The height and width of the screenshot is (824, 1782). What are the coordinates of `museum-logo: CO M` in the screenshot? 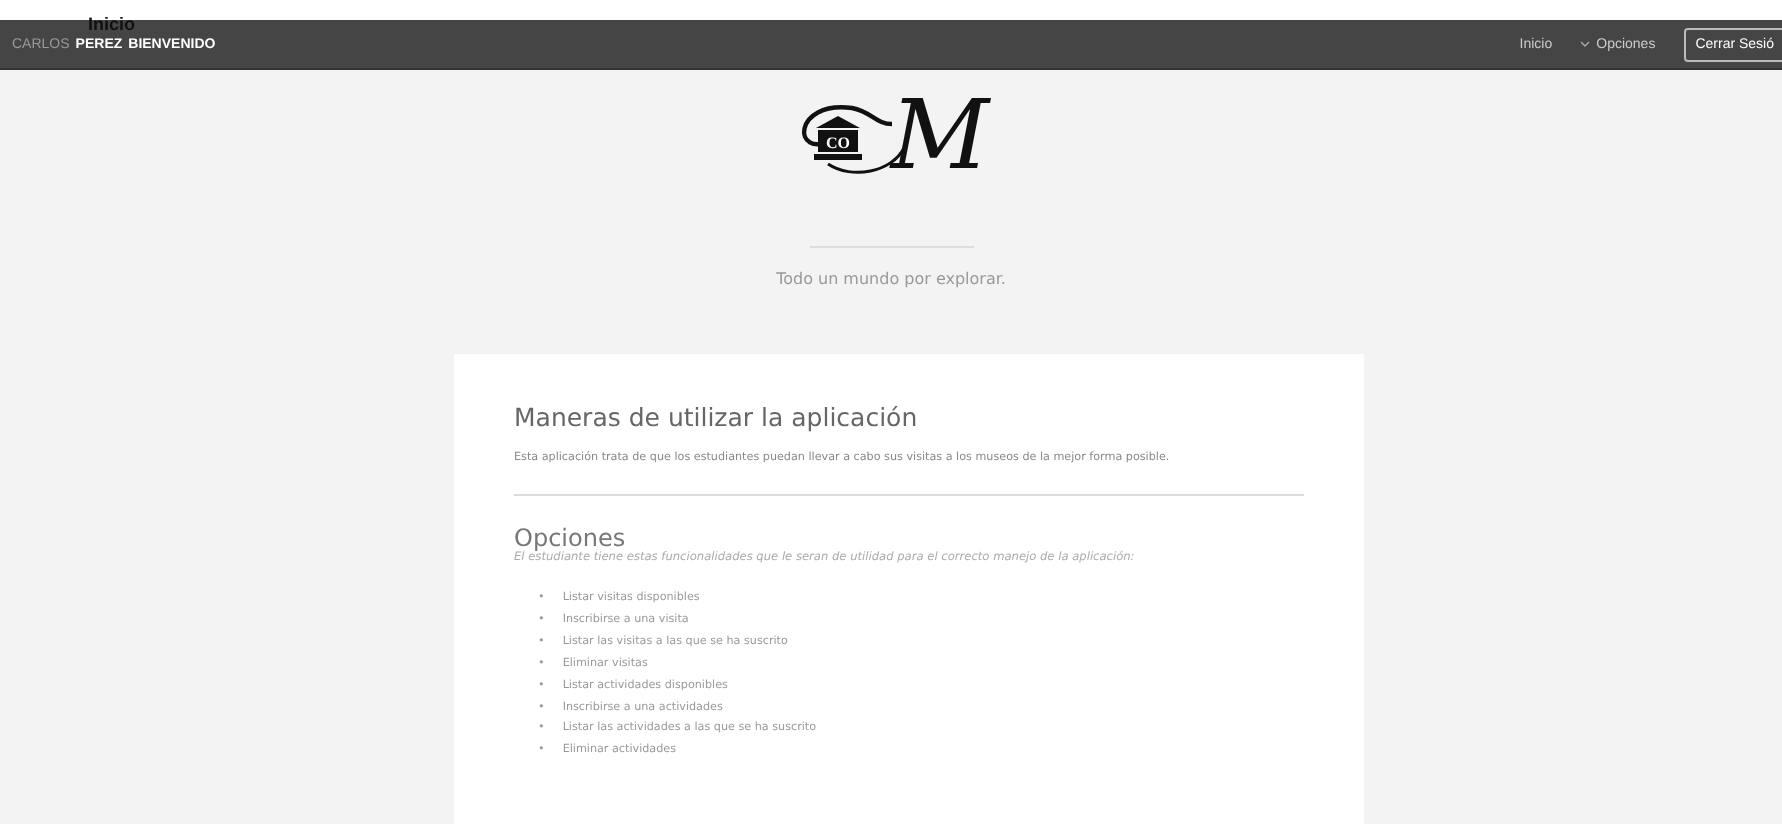 It's located at (891, 136).